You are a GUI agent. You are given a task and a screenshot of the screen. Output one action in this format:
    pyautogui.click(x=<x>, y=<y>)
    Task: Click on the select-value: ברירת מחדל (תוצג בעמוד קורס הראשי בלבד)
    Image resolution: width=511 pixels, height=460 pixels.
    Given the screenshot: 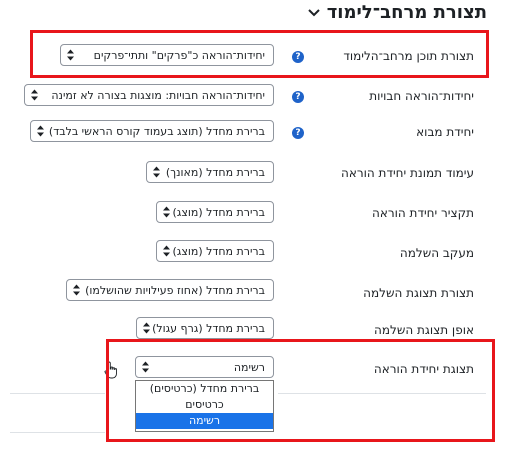 What is the action you would take?
    pyautogui.click(x=156, y=131)
    